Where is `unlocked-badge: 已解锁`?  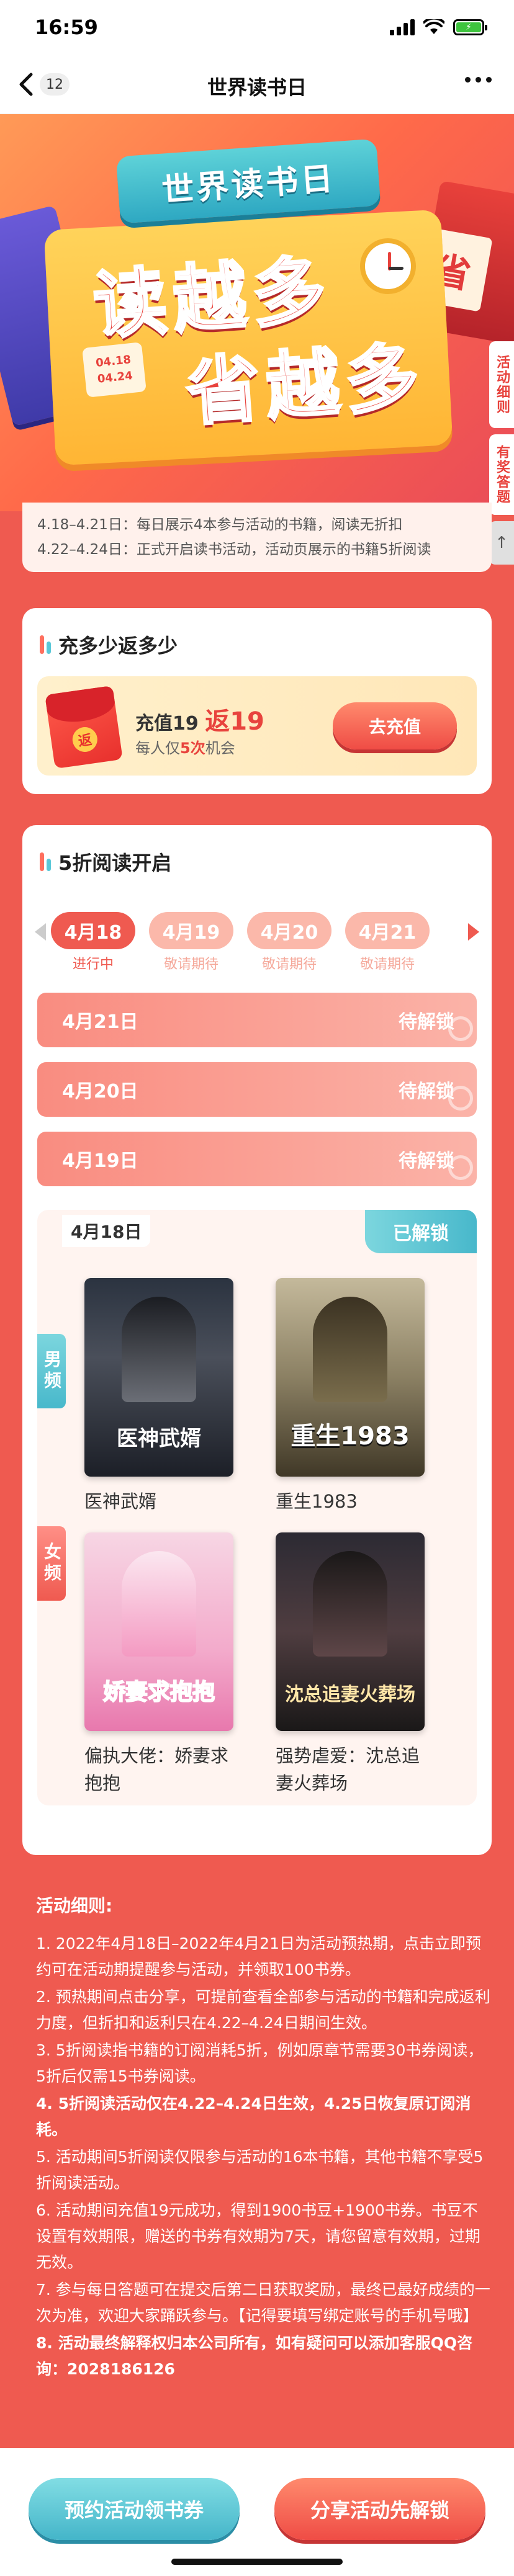
unlocked-badge: 已解锁 is located at coordinates (421, 1231).